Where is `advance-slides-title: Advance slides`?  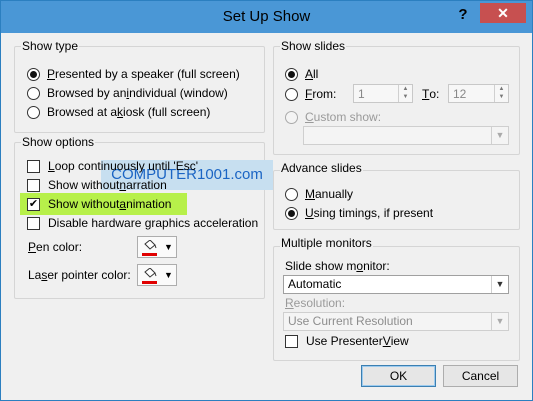
advance-slides-title: Advance slides is located at coordinates (321, 168).